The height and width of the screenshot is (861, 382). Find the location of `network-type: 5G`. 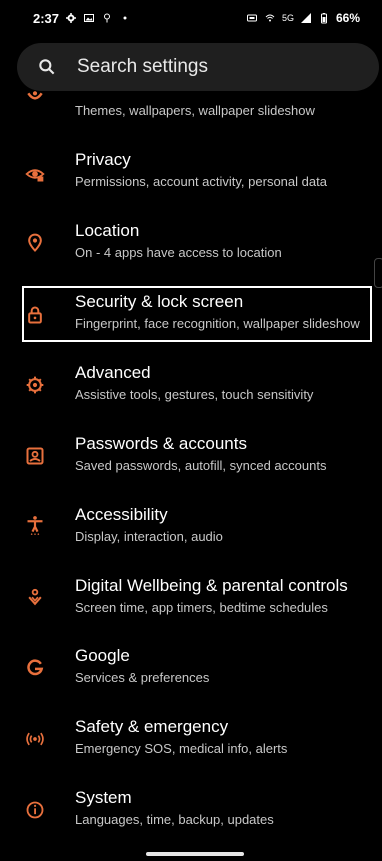

network-type: 5G is located at coordinates (287, 18).